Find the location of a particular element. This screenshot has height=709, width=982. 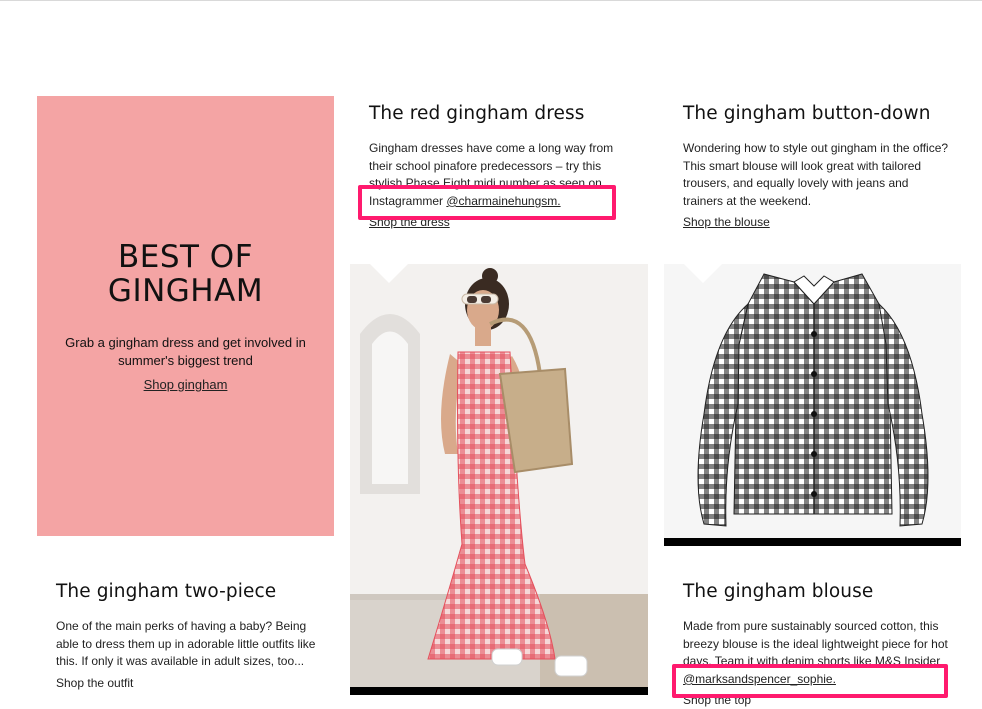

shop-the-top-link: Shop the top is located at coordinates (717, 700).